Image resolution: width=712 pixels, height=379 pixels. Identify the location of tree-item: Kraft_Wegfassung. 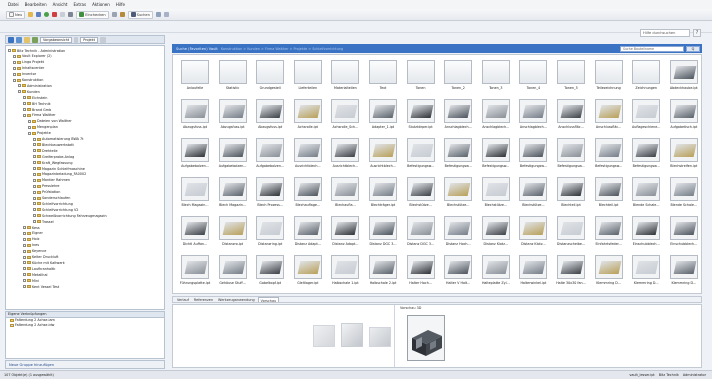
(53, 162).